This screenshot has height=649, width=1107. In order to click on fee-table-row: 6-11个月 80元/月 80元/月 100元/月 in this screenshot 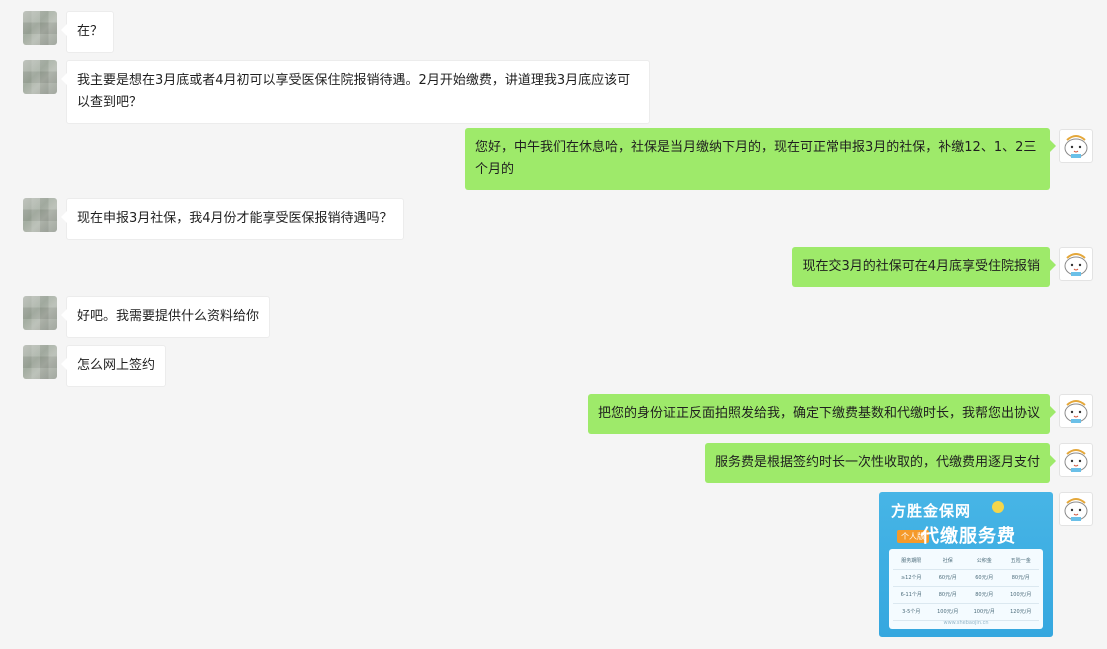, I will do `click(966, 595)`.